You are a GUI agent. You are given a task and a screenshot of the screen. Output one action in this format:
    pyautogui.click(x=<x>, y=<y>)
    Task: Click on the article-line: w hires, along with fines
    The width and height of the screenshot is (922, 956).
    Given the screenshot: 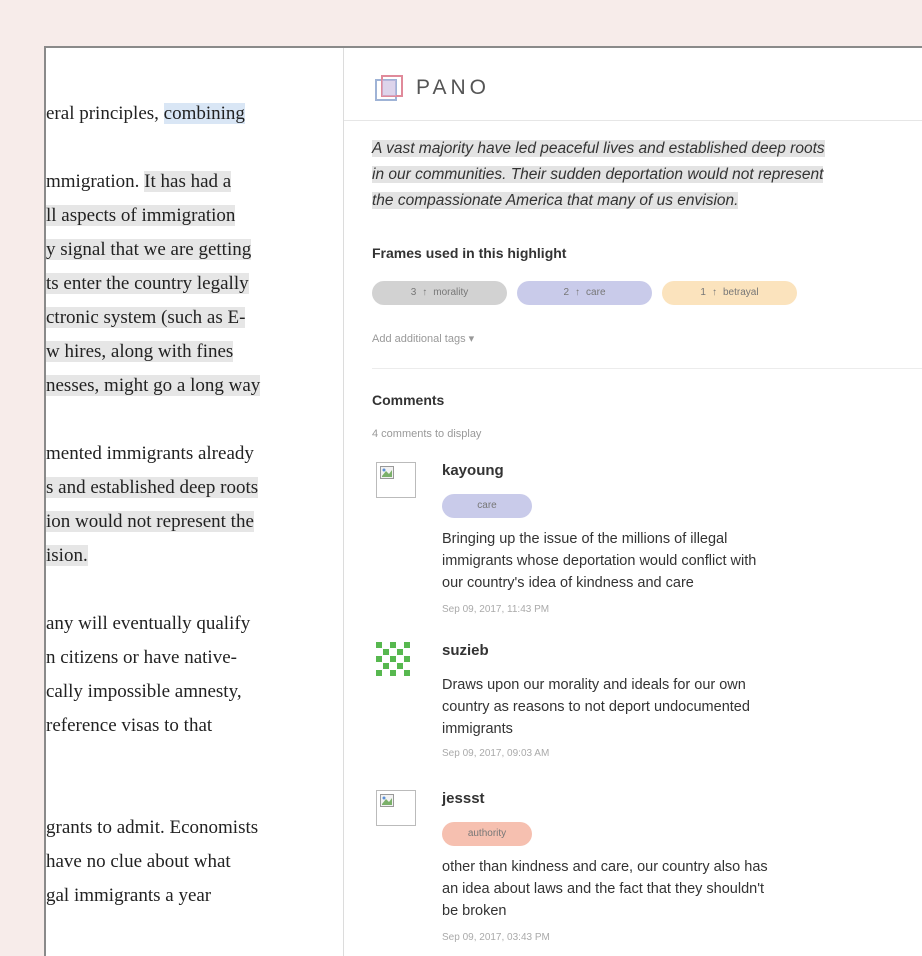 What is the action you would take?
    pyautogui.click(x=140, y=351)
    